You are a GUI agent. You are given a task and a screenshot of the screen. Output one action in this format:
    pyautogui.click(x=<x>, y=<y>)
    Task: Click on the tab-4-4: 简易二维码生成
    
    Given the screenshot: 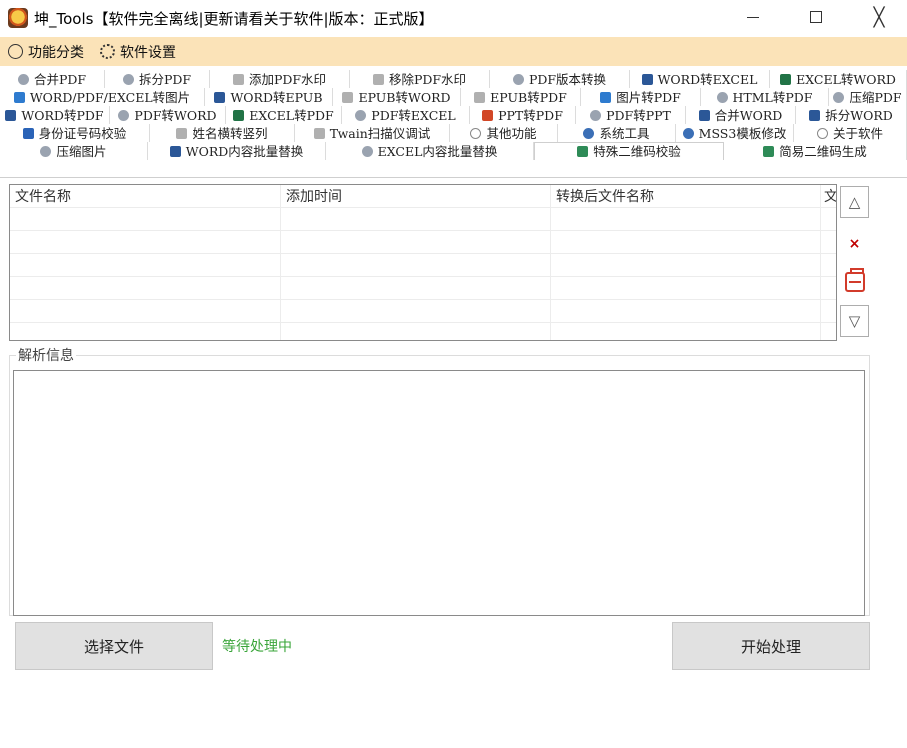 What is the action you would take?
    pyautogui.click(x=815, y=151)
    